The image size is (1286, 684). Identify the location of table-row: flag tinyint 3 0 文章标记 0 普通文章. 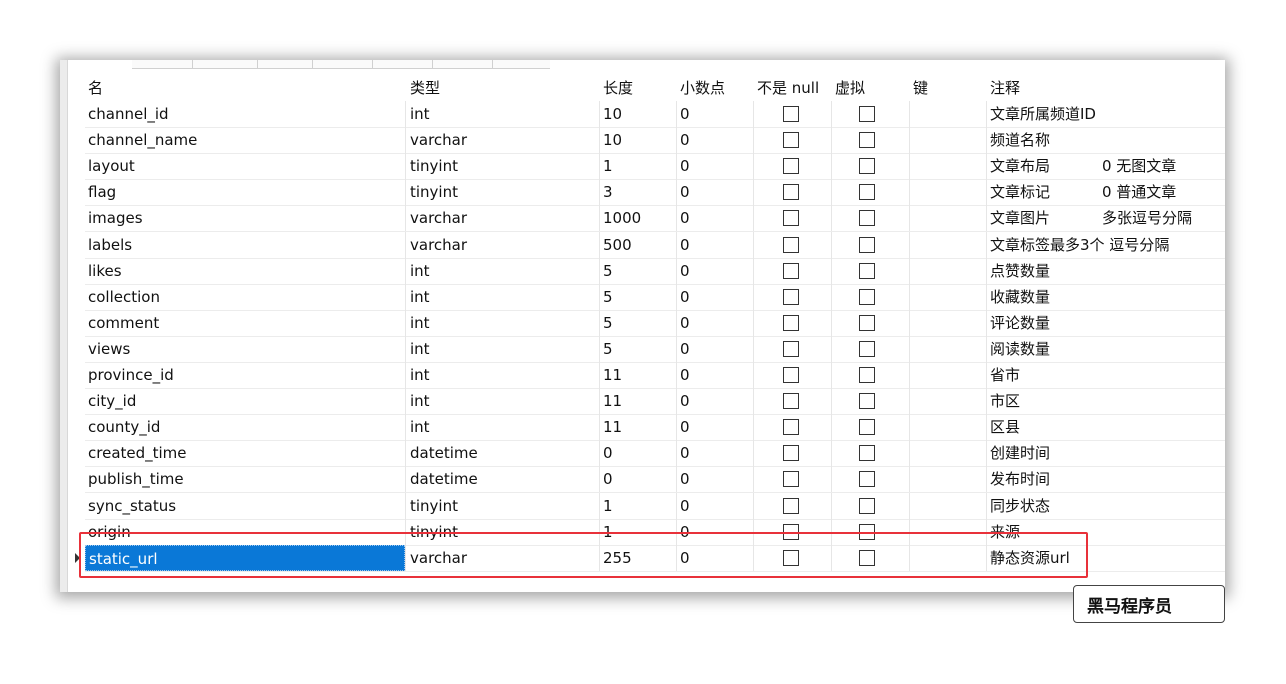
(655, 193).